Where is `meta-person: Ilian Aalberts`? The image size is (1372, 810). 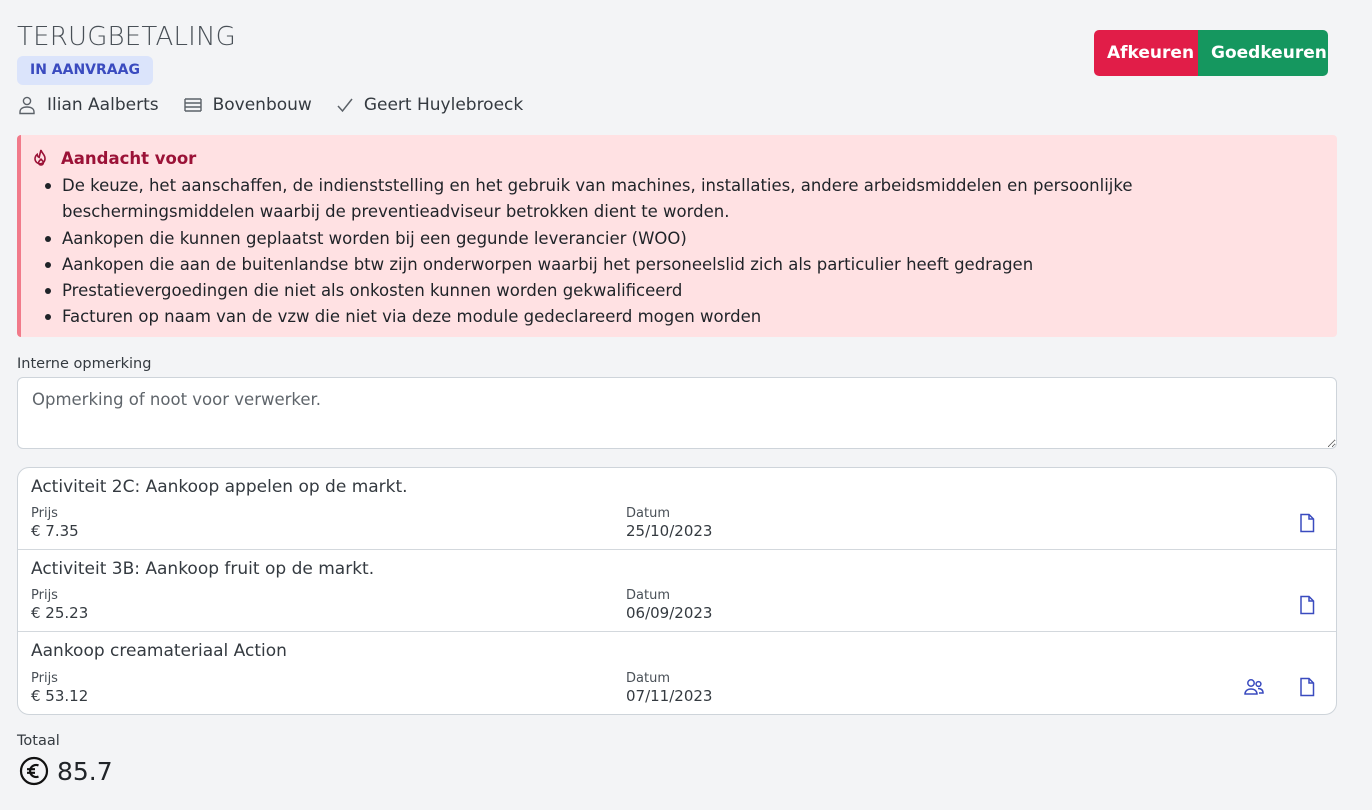
meta-person: Ilian Aalberts is located at coordinates (88, 105).